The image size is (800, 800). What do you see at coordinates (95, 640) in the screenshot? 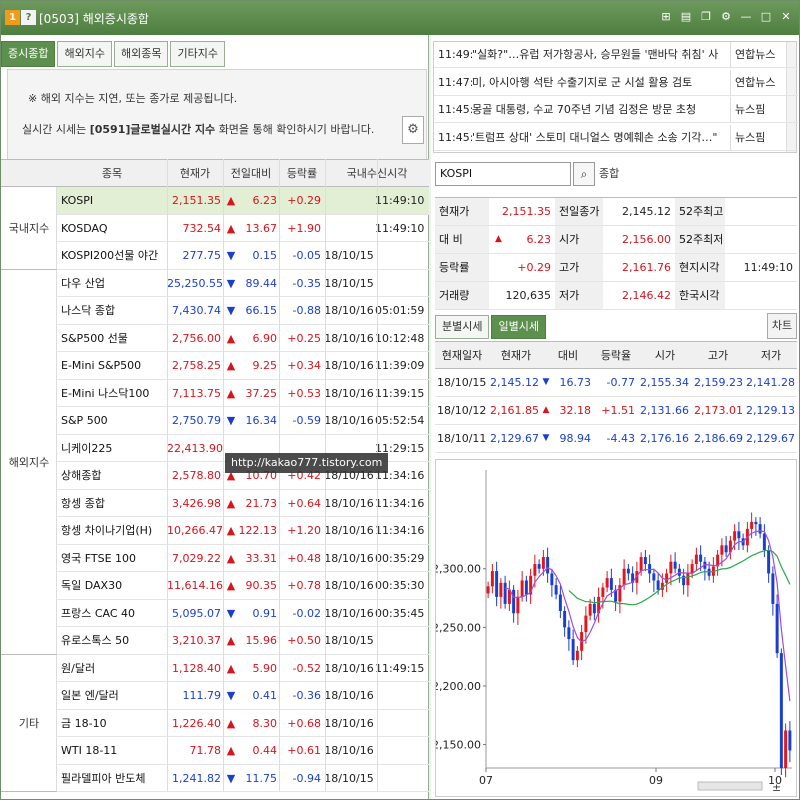
I see `row-name: 유로스톡스 50` at bounding box center [95, 640].